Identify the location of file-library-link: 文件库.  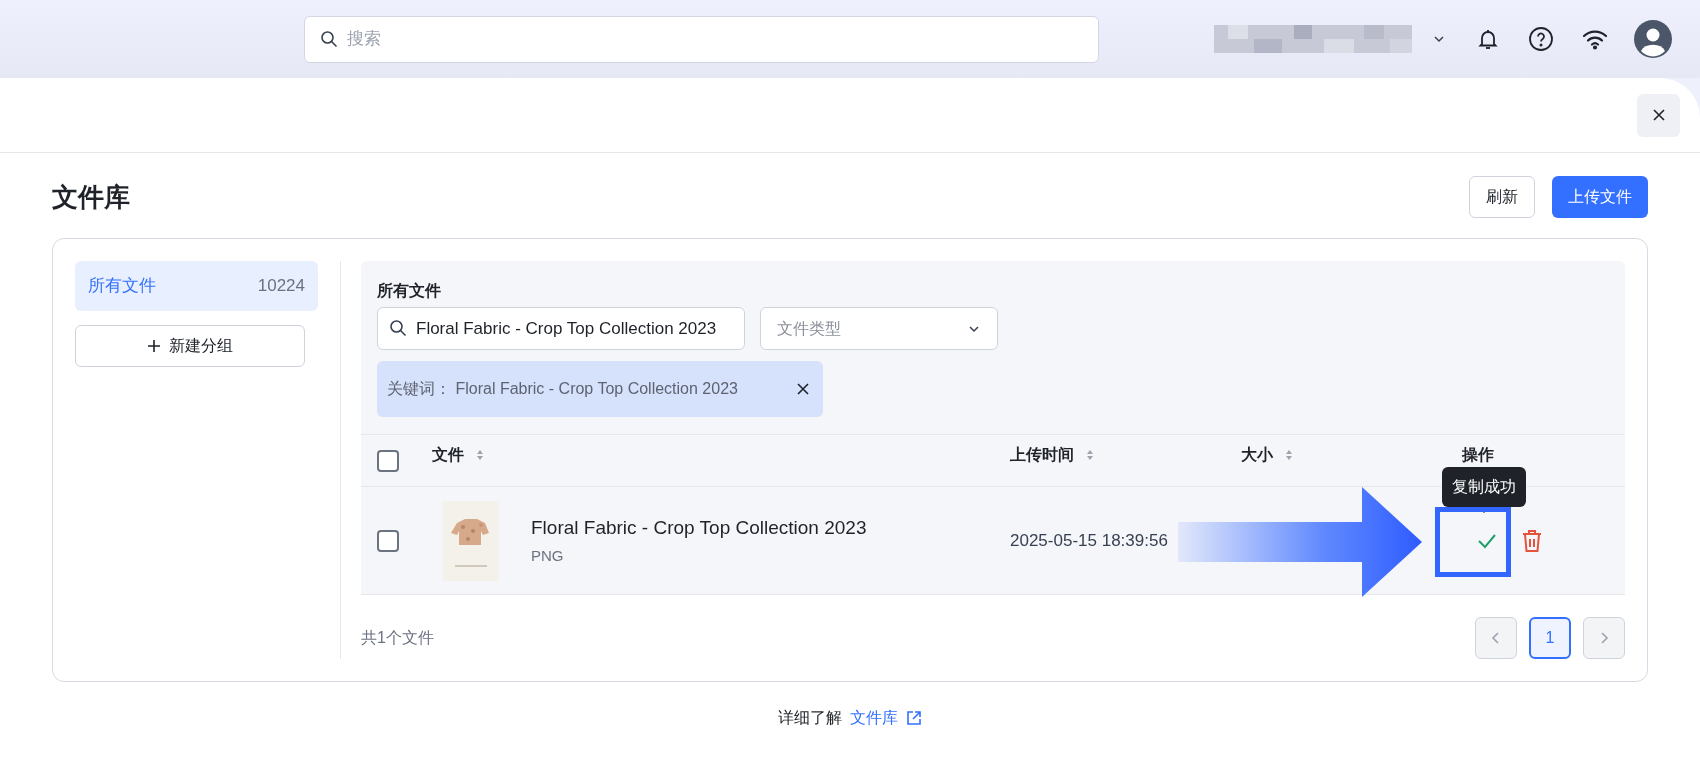
(874, 718).